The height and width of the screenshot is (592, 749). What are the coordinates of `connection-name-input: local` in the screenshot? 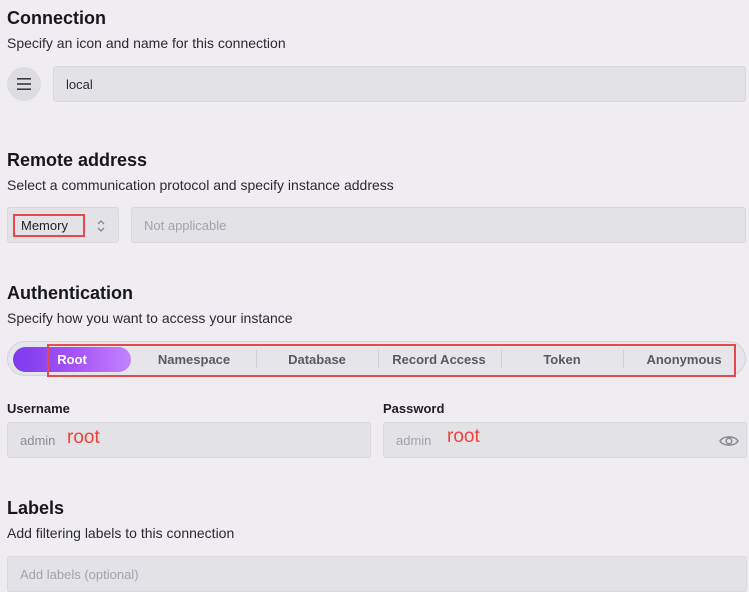 It's located at (399, 84).